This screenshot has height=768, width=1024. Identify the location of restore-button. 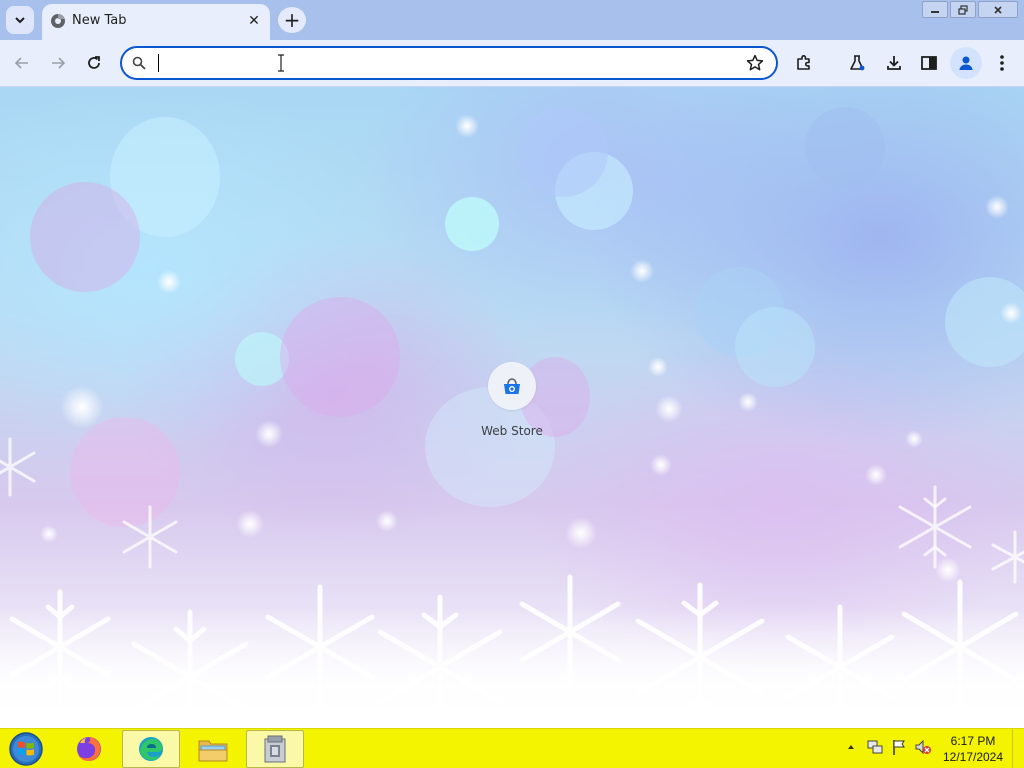
(963, 9).